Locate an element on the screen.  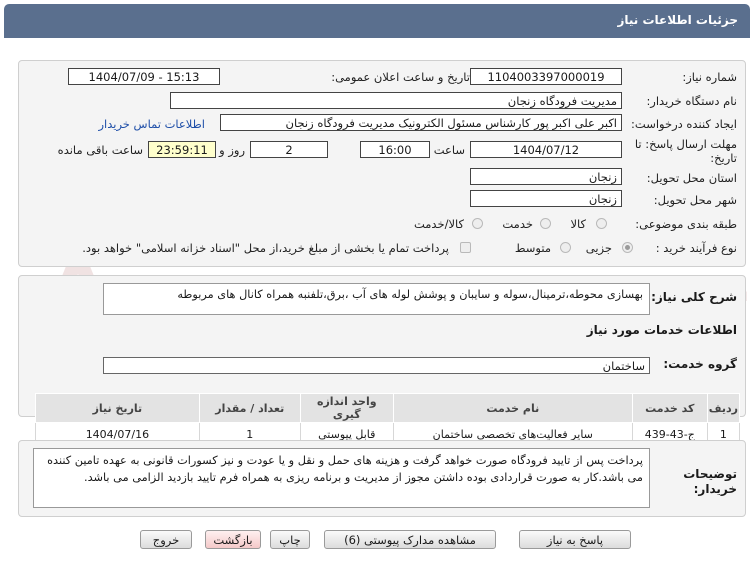
col-code: کد خدمت is located at coordinates (669, 408).